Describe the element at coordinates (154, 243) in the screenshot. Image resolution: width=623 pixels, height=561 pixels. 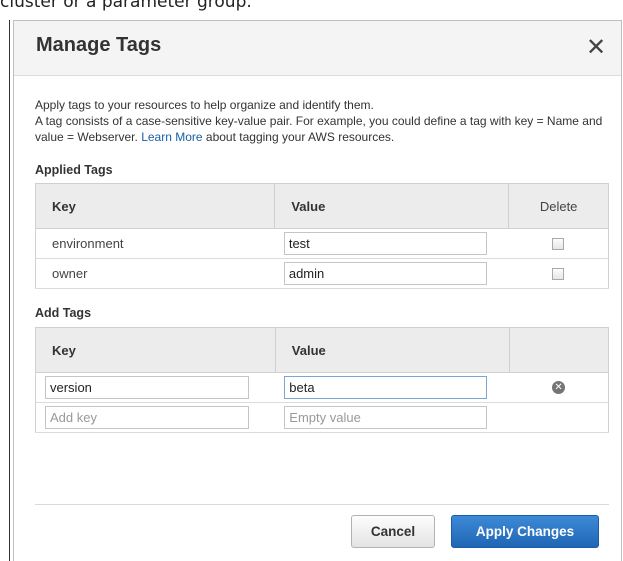
I see `table-cell-key: environment` at that location.